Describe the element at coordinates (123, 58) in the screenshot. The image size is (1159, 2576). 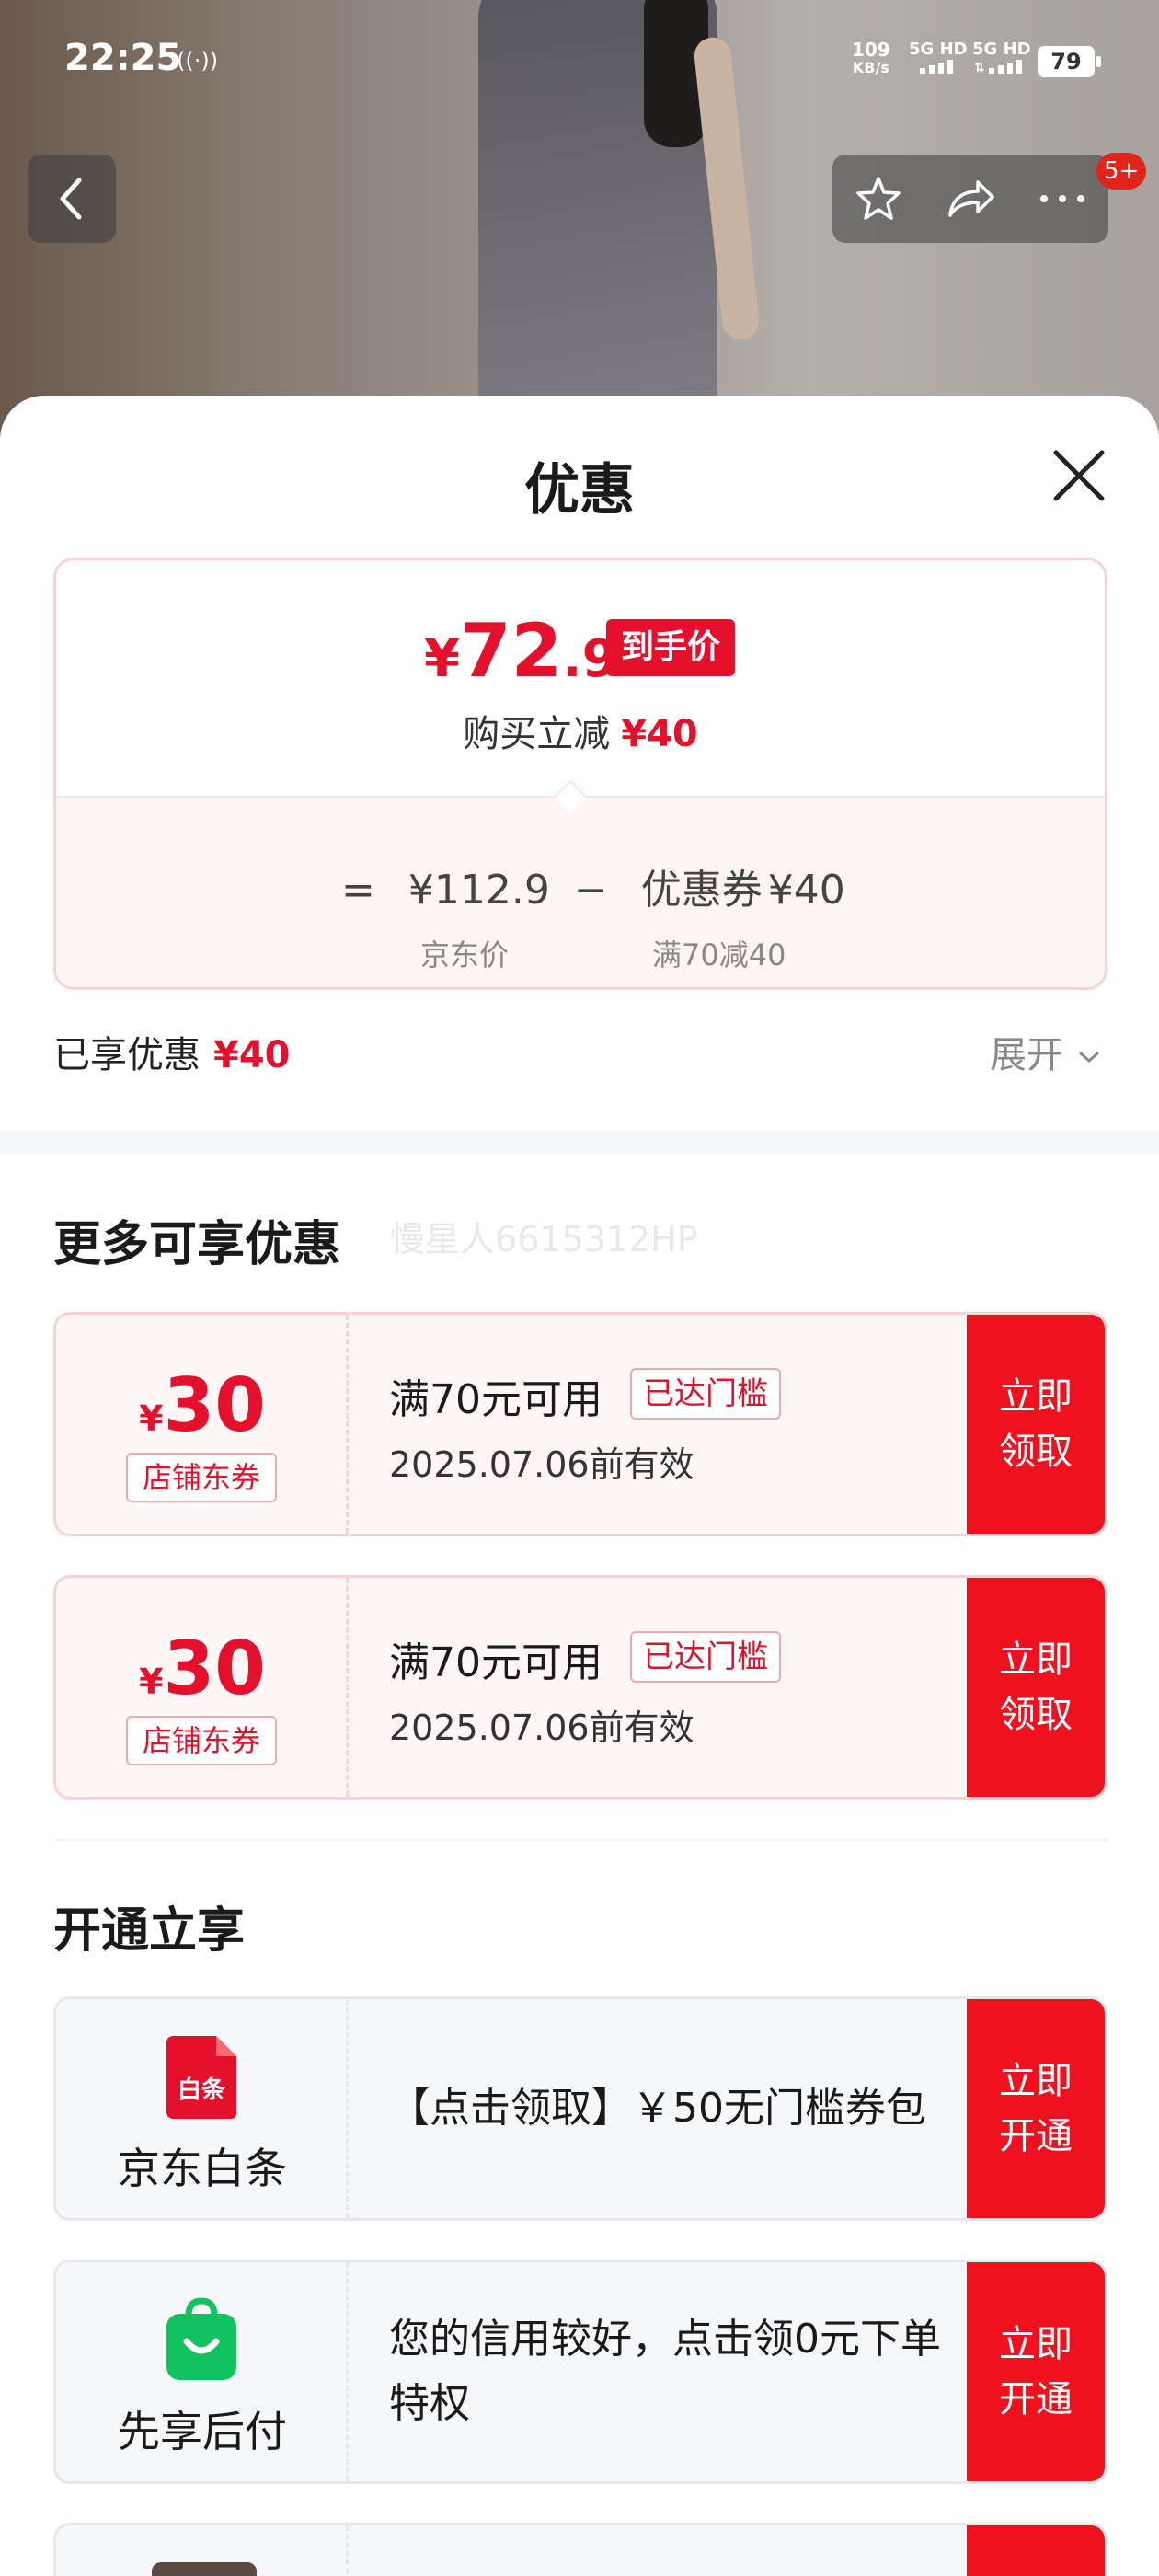
I see `status-time: 22:25` at that location.